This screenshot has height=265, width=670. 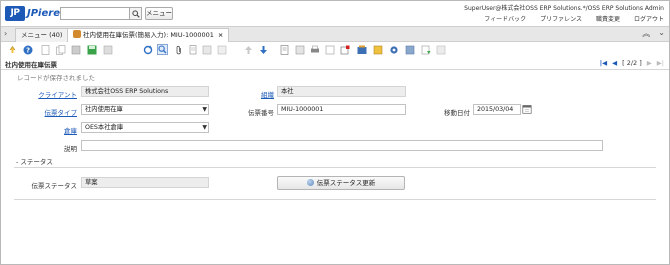 What do you see at coordinates (299, 49) in the screenshot?
I see `archive-icon` at bounding box center [299, 49].